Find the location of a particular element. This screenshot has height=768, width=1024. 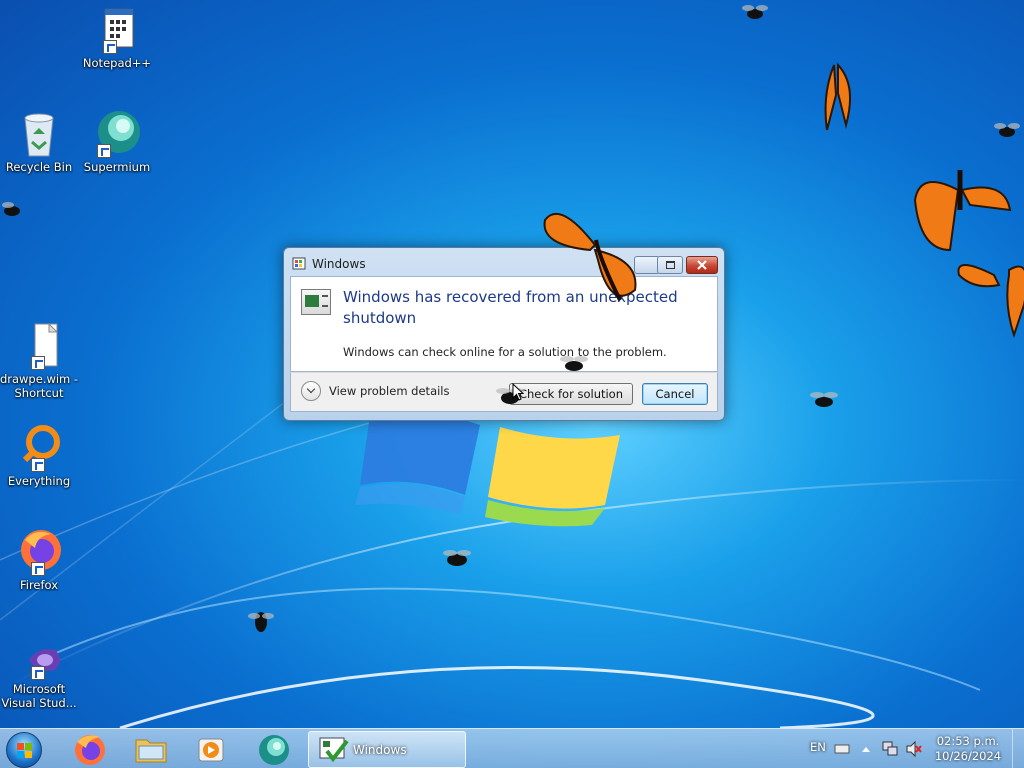

taskbar-window-label: Windows is located at coordinates (380, 750).